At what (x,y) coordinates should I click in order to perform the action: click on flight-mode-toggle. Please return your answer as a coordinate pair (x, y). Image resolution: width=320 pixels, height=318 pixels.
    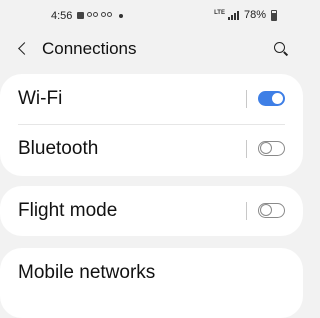
    Looking at the image, I should click on (271, 210).